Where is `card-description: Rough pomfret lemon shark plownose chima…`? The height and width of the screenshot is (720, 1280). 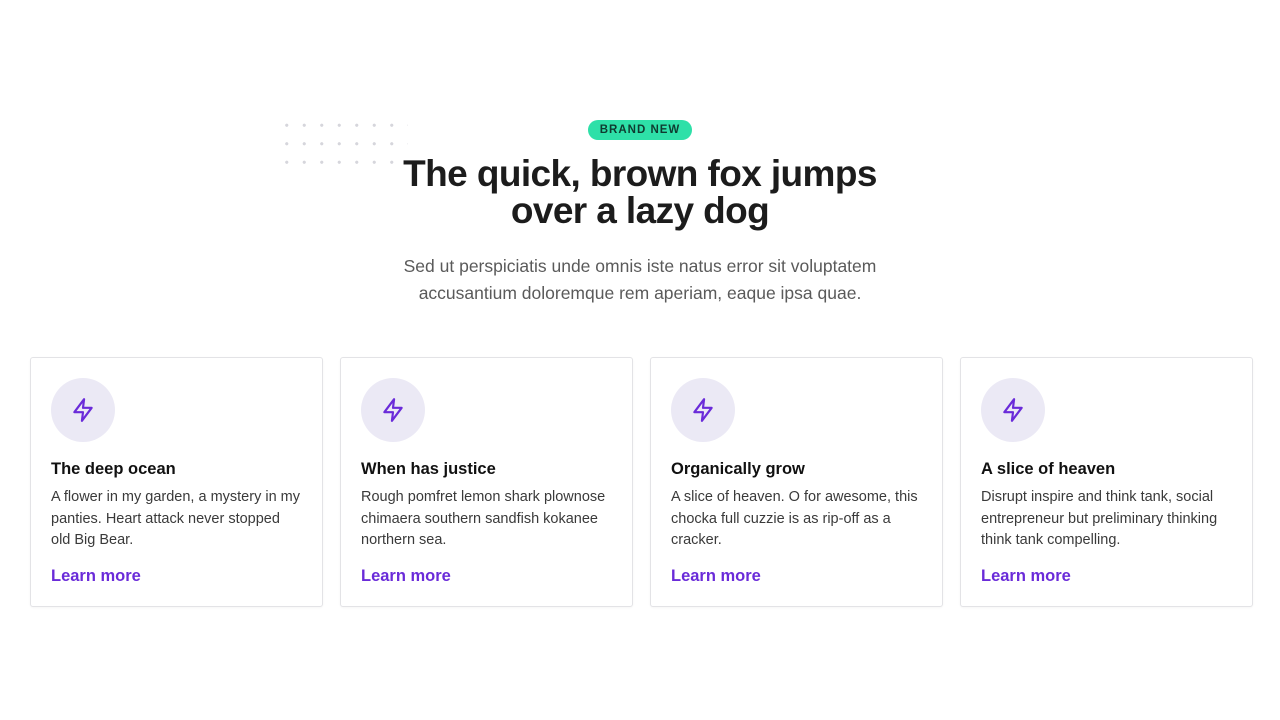
card-description: Rough pomfret lemon shark plownose chima… is located at coordinates (483, 518).